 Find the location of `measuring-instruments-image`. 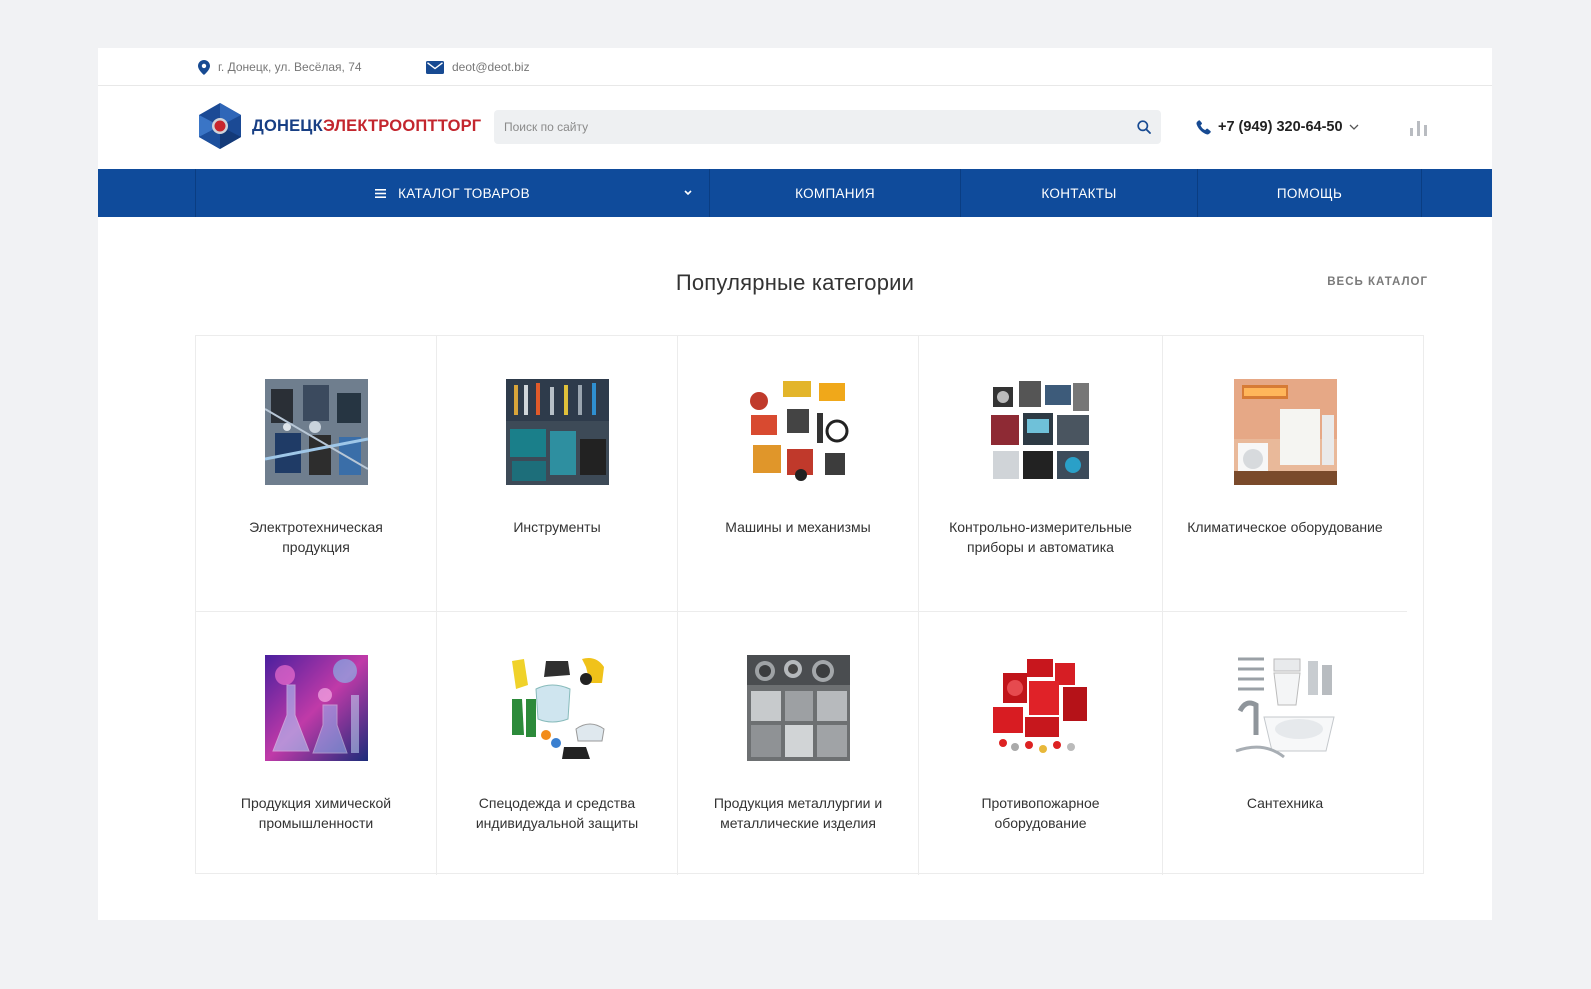

measuring-instruments-image is located at coordinates (1040, 432).